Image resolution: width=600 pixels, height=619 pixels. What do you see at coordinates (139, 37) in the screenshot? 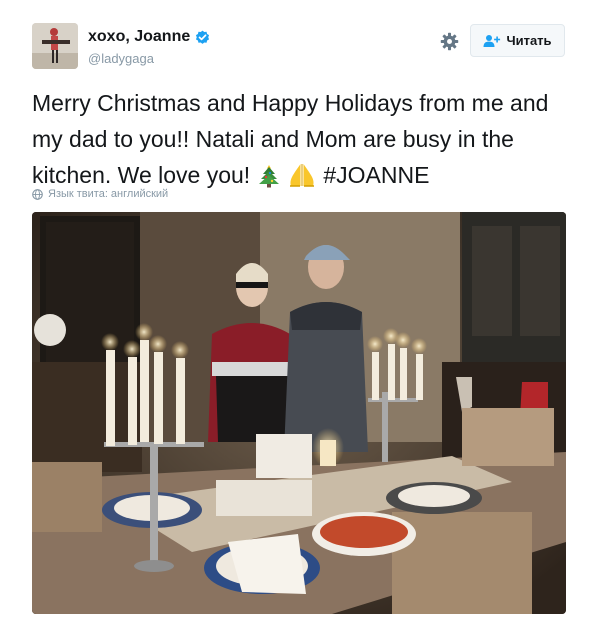
I see `display-name: xoxo, Joanne` at bounding box center [139, 37].